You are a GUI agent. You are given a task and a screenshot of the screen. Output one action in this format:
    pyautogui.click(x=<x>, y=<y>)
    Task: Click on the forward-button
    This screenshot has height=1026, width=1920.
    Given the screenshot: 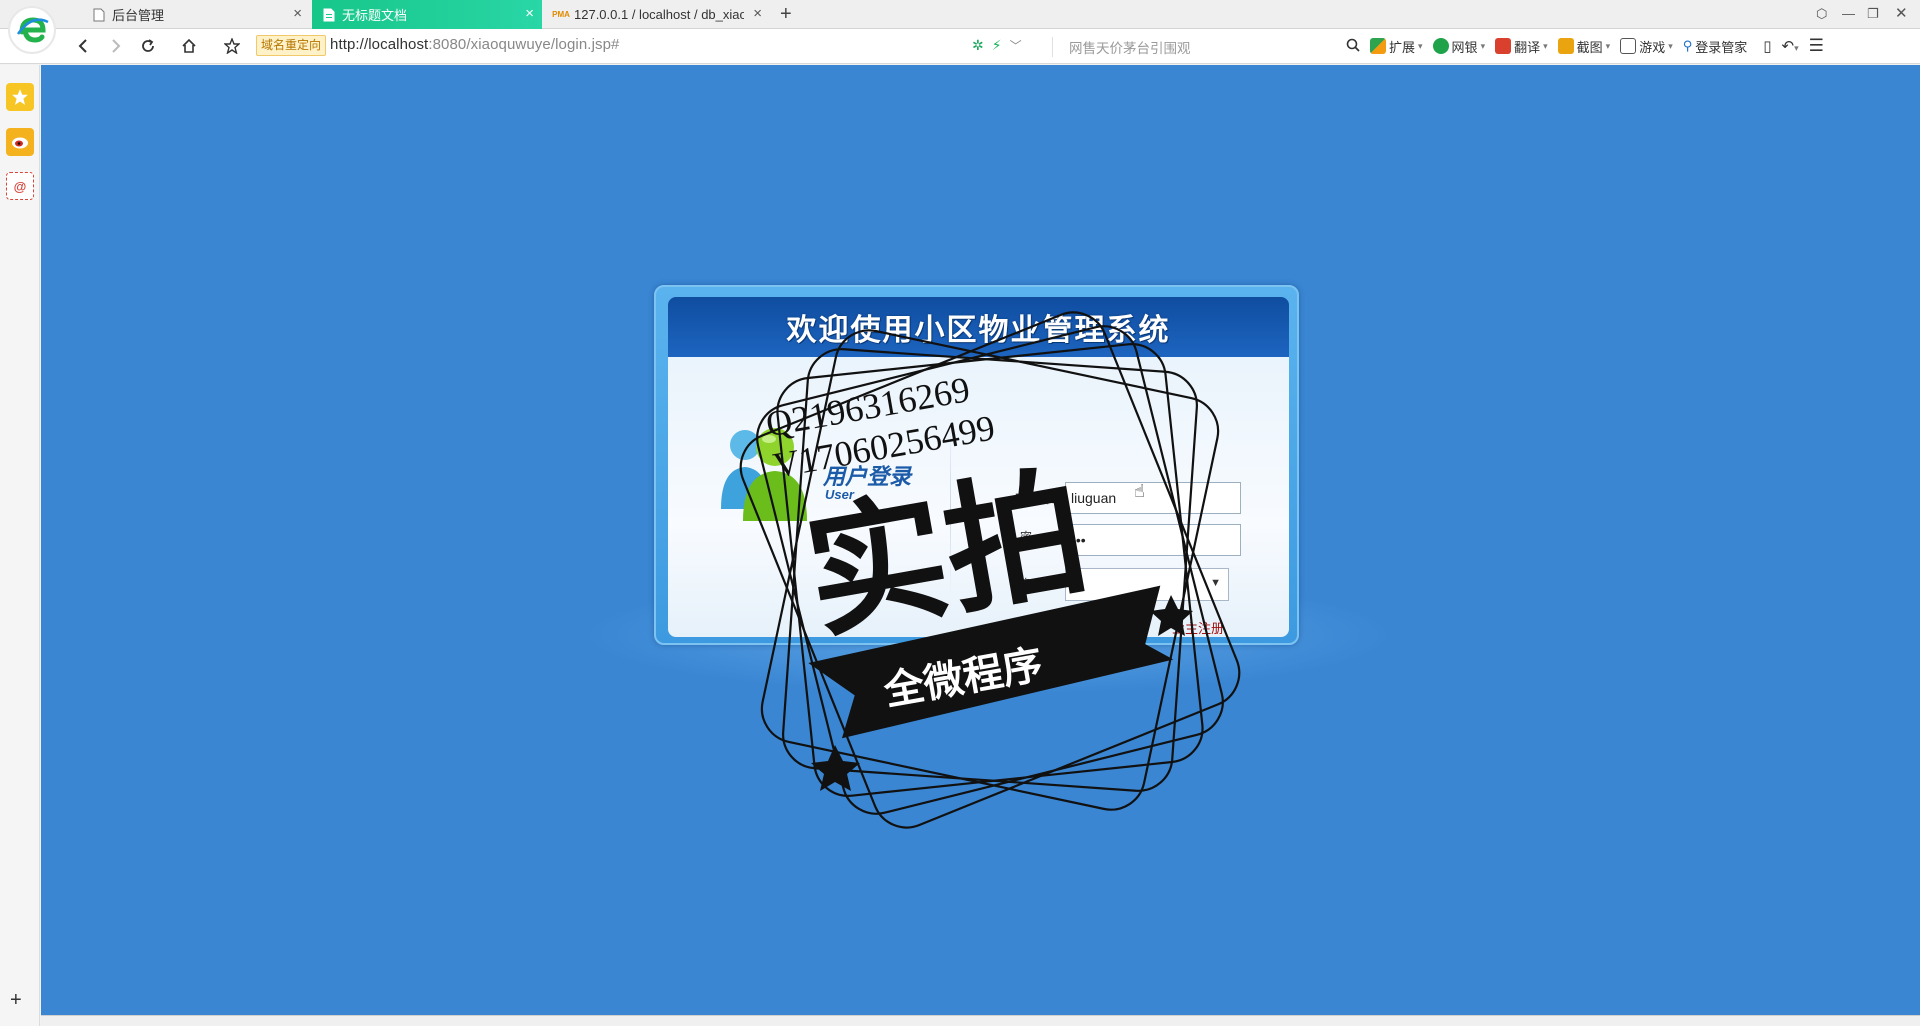 What is the action you would take?
    pyautogui.click(x=116, y=46)
    